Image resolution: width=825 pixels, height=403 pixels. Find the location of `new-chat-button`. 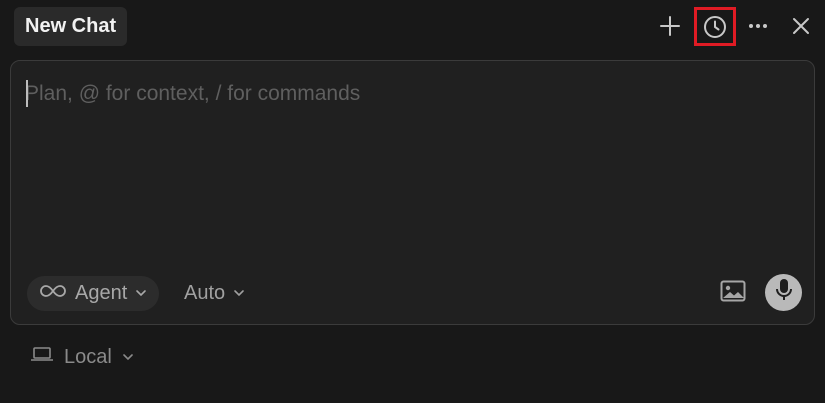

new-chat-button is located at coordinates (670, 26).